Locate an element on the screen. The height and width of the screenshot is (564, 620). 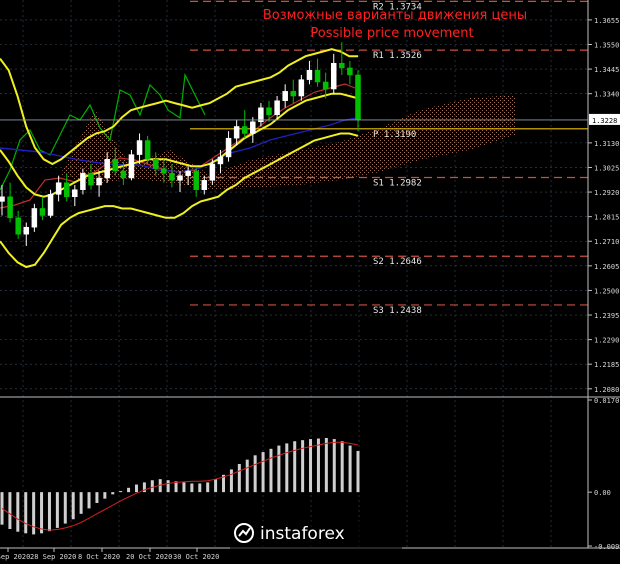
macd-signal-line is located at coordinates (180, 486).